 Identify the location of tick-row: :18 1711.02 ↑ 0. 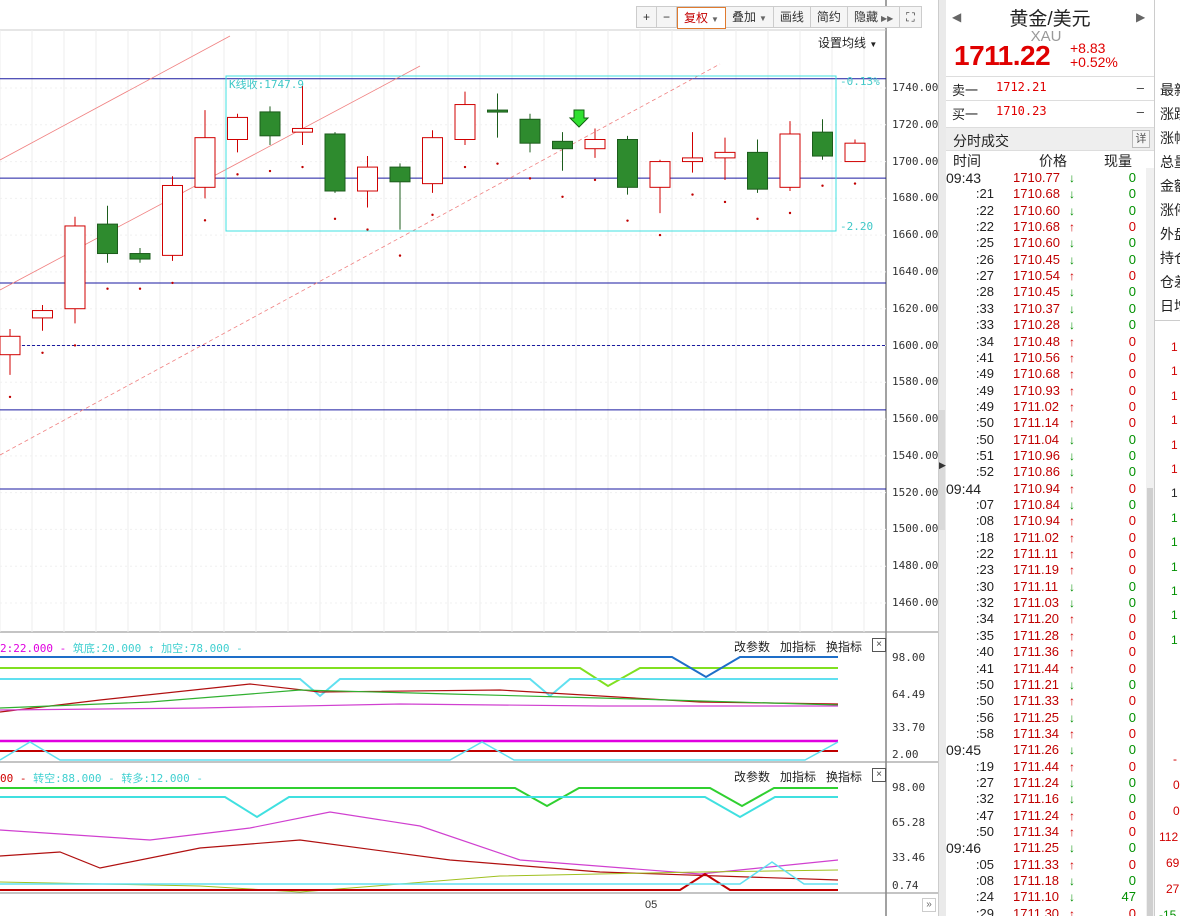
(1046, 538).